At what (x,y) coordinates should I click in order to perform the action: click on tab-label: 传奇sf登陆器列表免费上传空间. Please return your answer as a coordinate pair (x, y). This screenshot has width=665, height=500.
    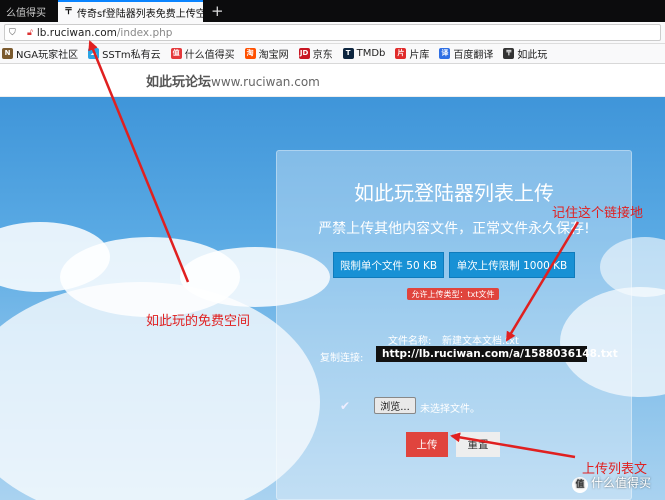
    Looking at the image, I should click on (140, 14).